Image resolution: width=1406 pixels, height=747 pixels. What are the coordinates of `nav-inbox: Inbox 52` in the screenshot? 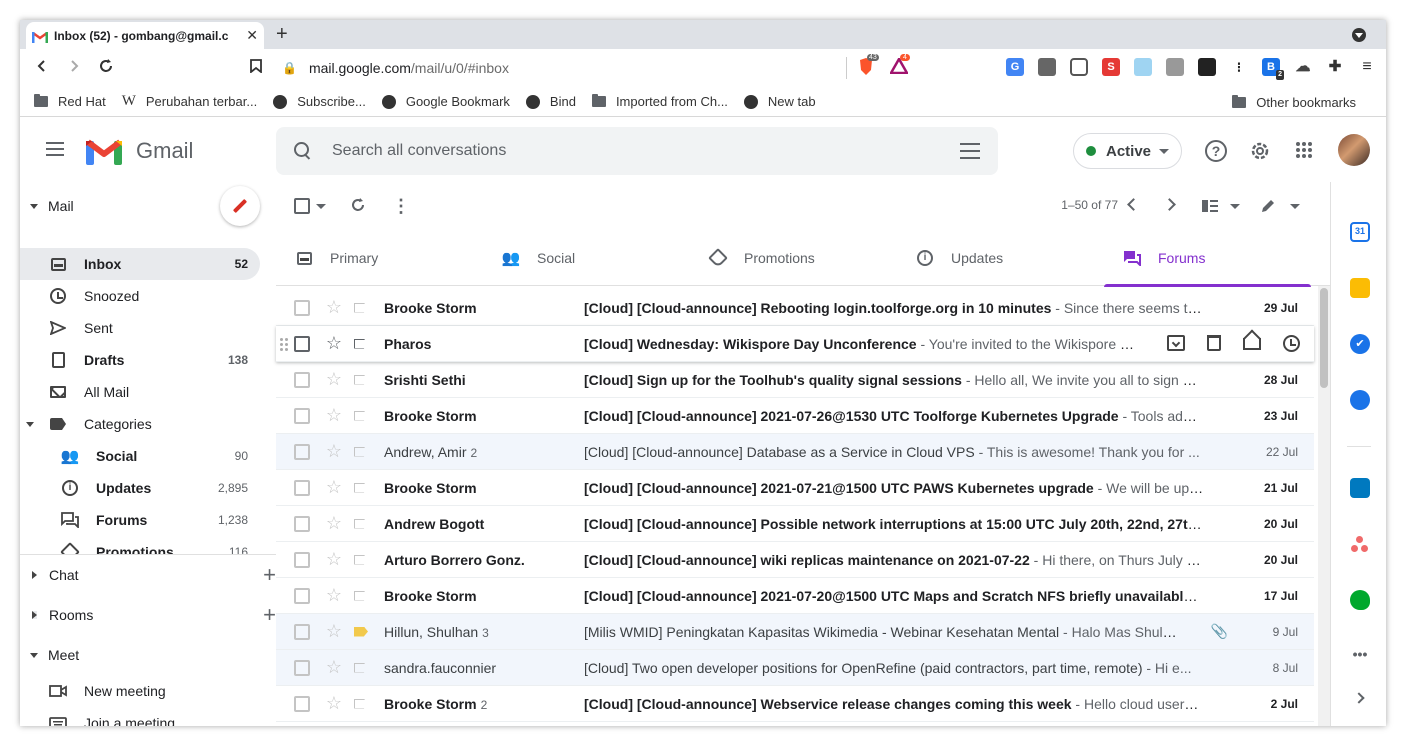 It's located at (140, 264).